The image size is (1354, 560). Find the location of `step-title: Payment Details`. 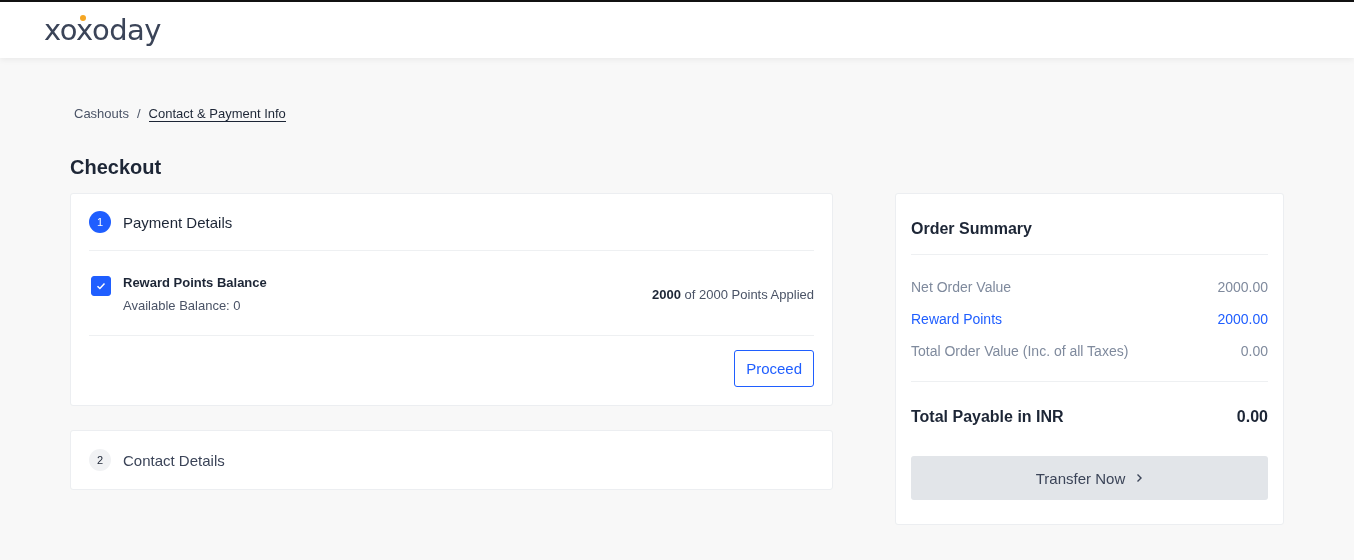

step-title: Payment Details is located at coordinates (178, 222).